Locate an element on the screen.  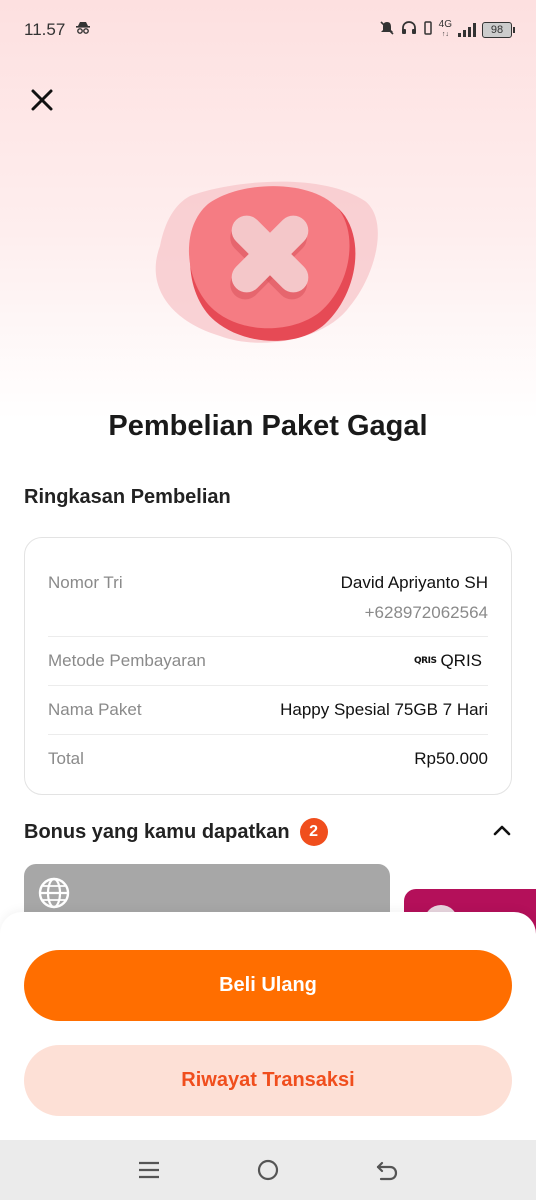
battery-icon: 98 is located at coordinates (498, 30).